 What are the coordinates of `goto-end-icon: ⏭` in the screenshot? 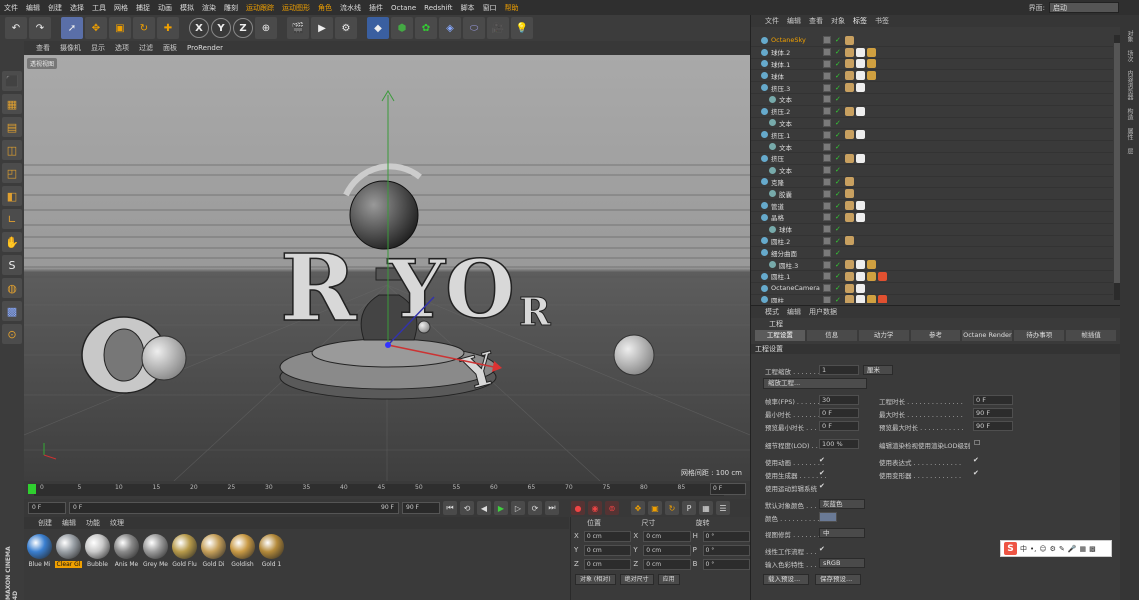 It's located at (552, 508).